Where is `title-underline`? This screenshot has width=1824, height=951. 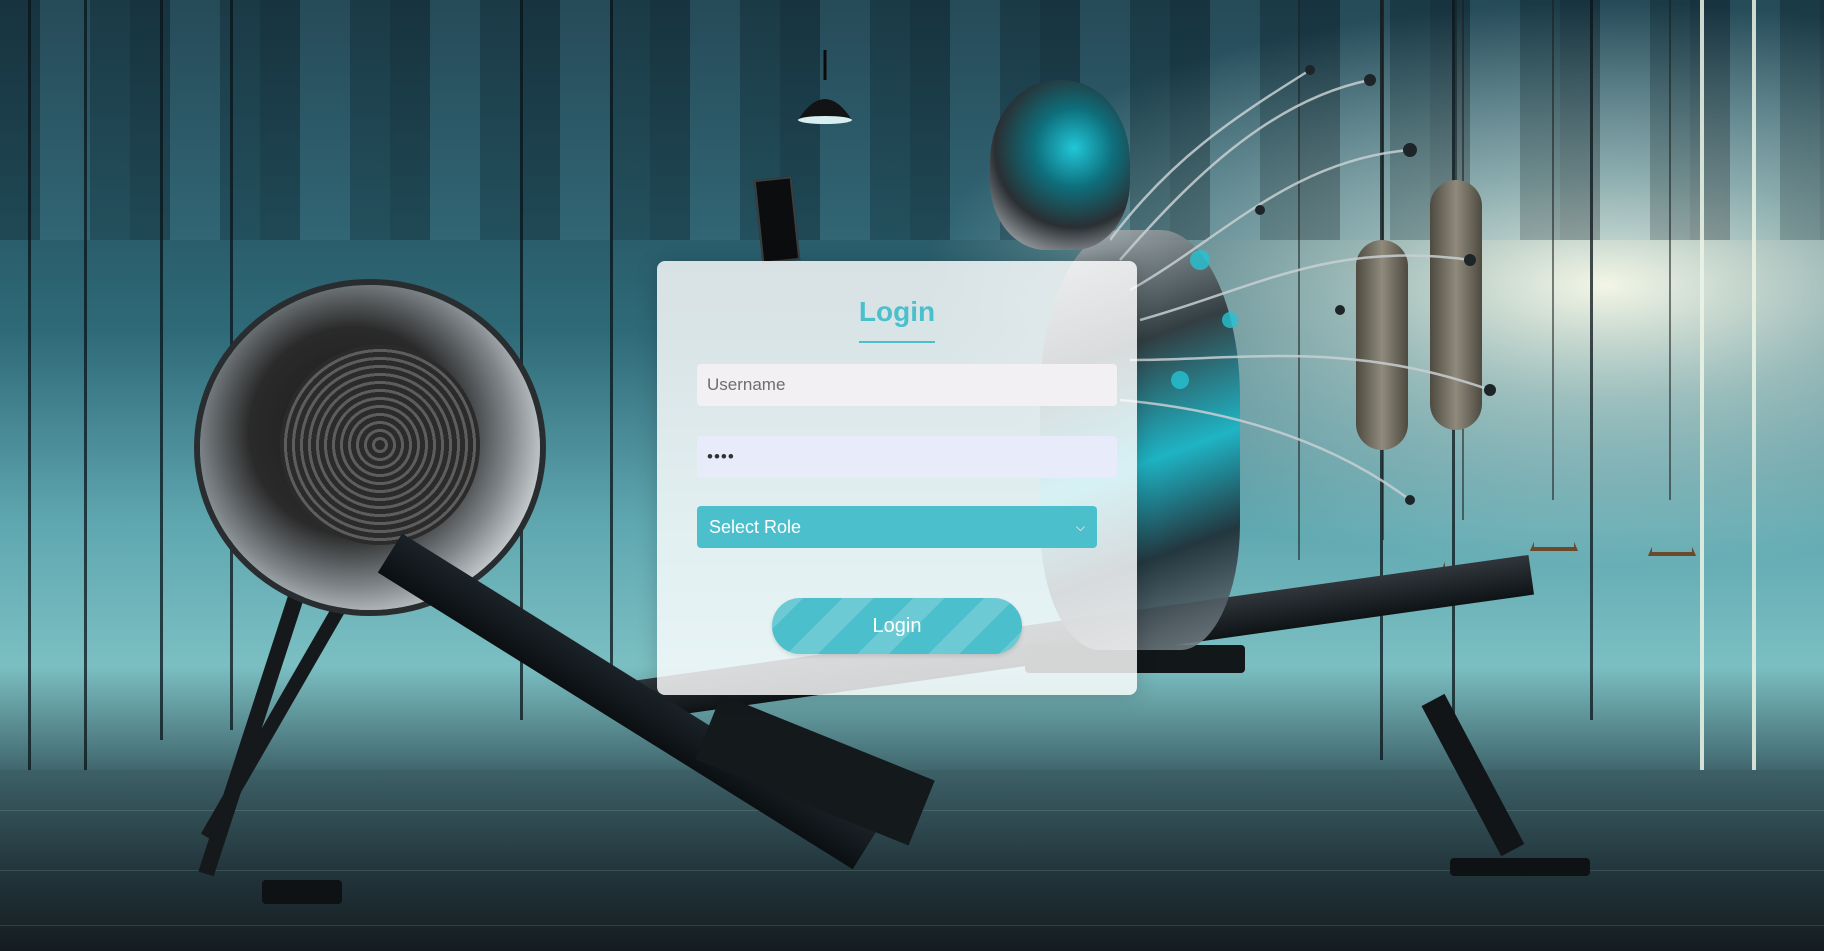
title-underline is located at coordinates (897, 342).